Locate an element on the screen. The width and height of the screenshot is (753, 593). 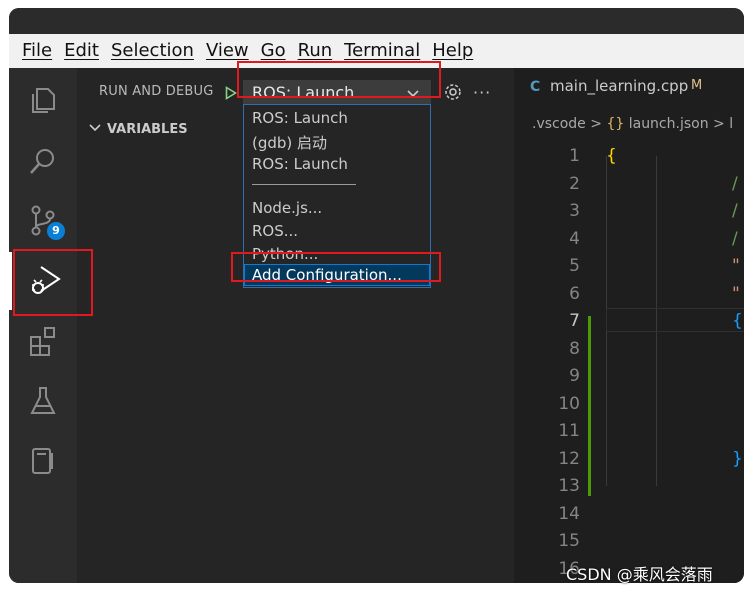
chevron-down-icon is located at coordinates (95, 128).